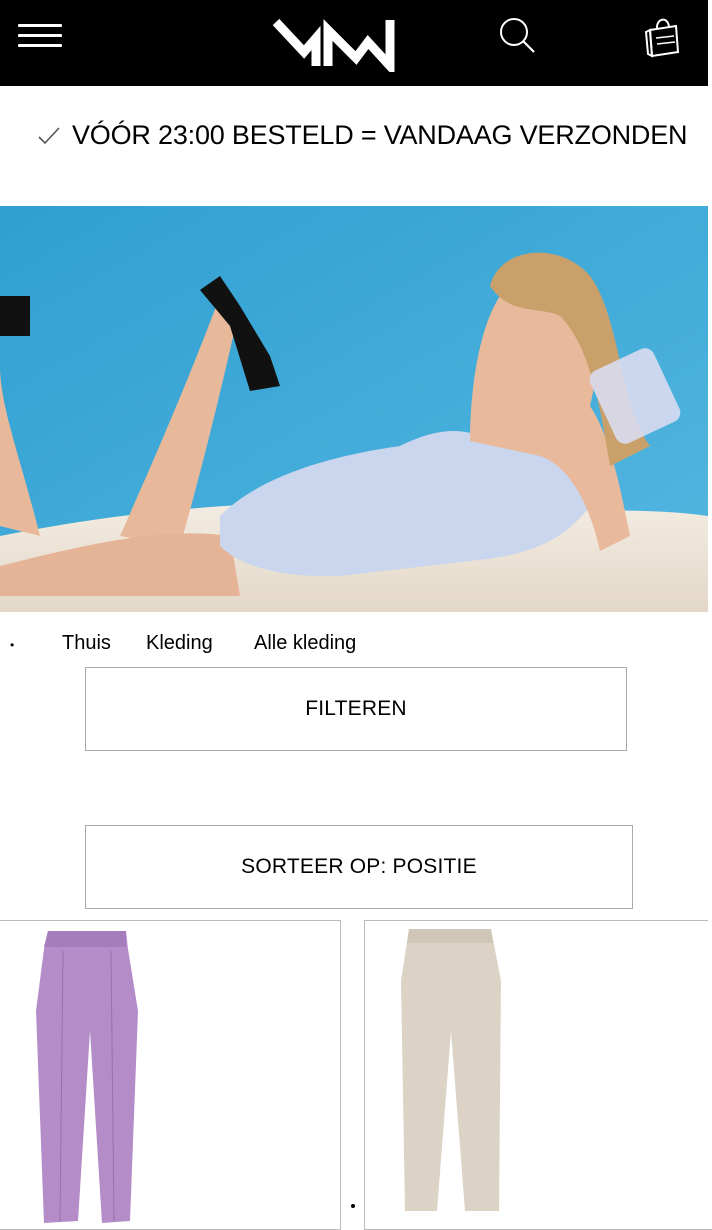  What do you see at coordinates (356, 709) in the screenshot?
I see `filter-button: FILTEREN` at bounding box center [356, 709].